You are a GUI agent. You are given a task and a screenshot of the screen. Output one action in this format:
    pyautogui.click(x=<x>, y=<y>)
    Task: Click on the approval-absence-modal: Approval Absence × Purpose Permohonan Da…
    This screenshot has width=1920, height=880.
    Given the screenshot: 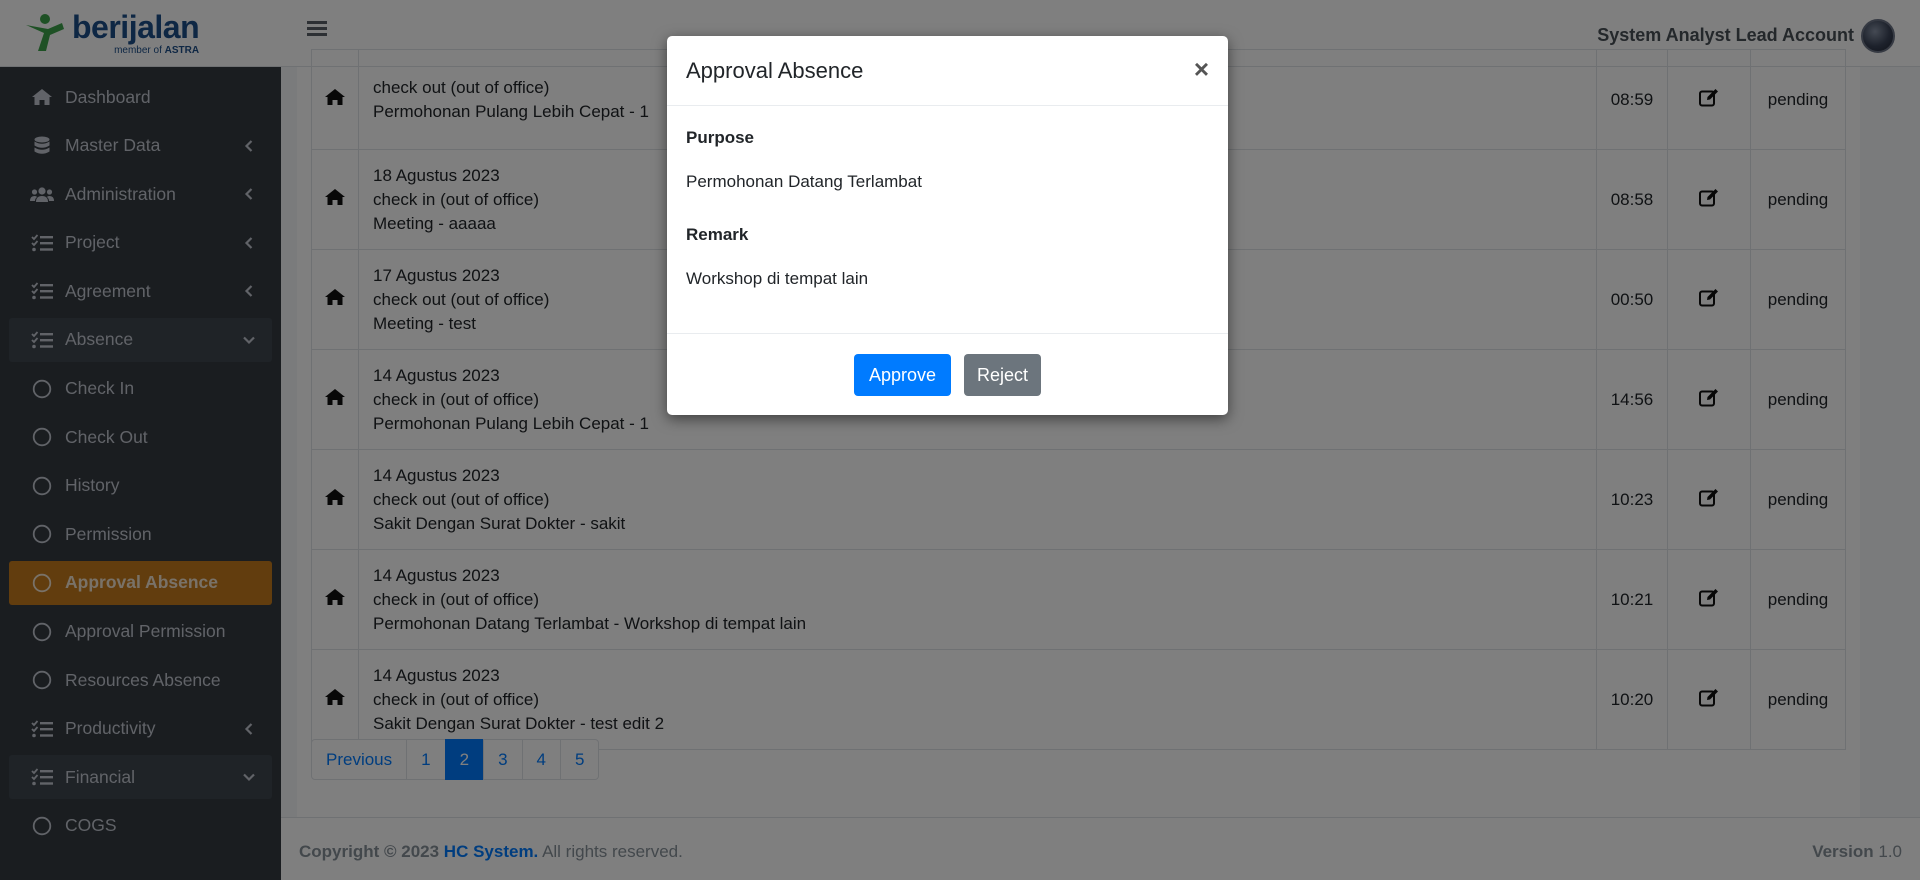 What is the action you would take?
    pyautogui.click(x=947, y=225)
    